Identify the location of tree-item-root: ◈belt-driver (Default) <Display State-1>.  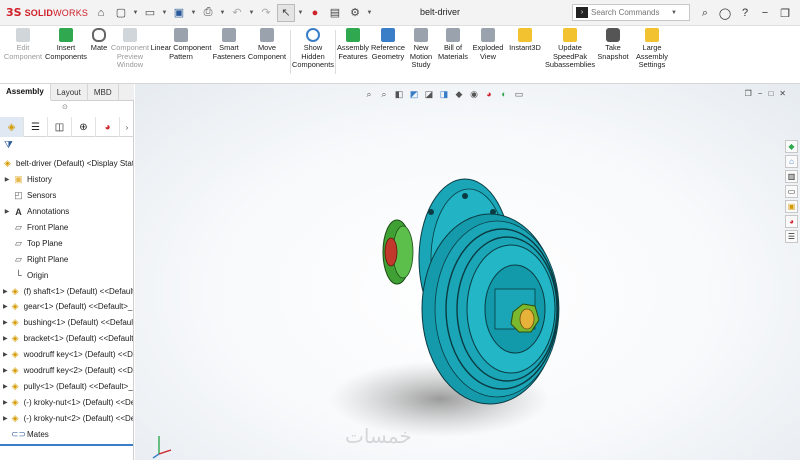
(66, 164).